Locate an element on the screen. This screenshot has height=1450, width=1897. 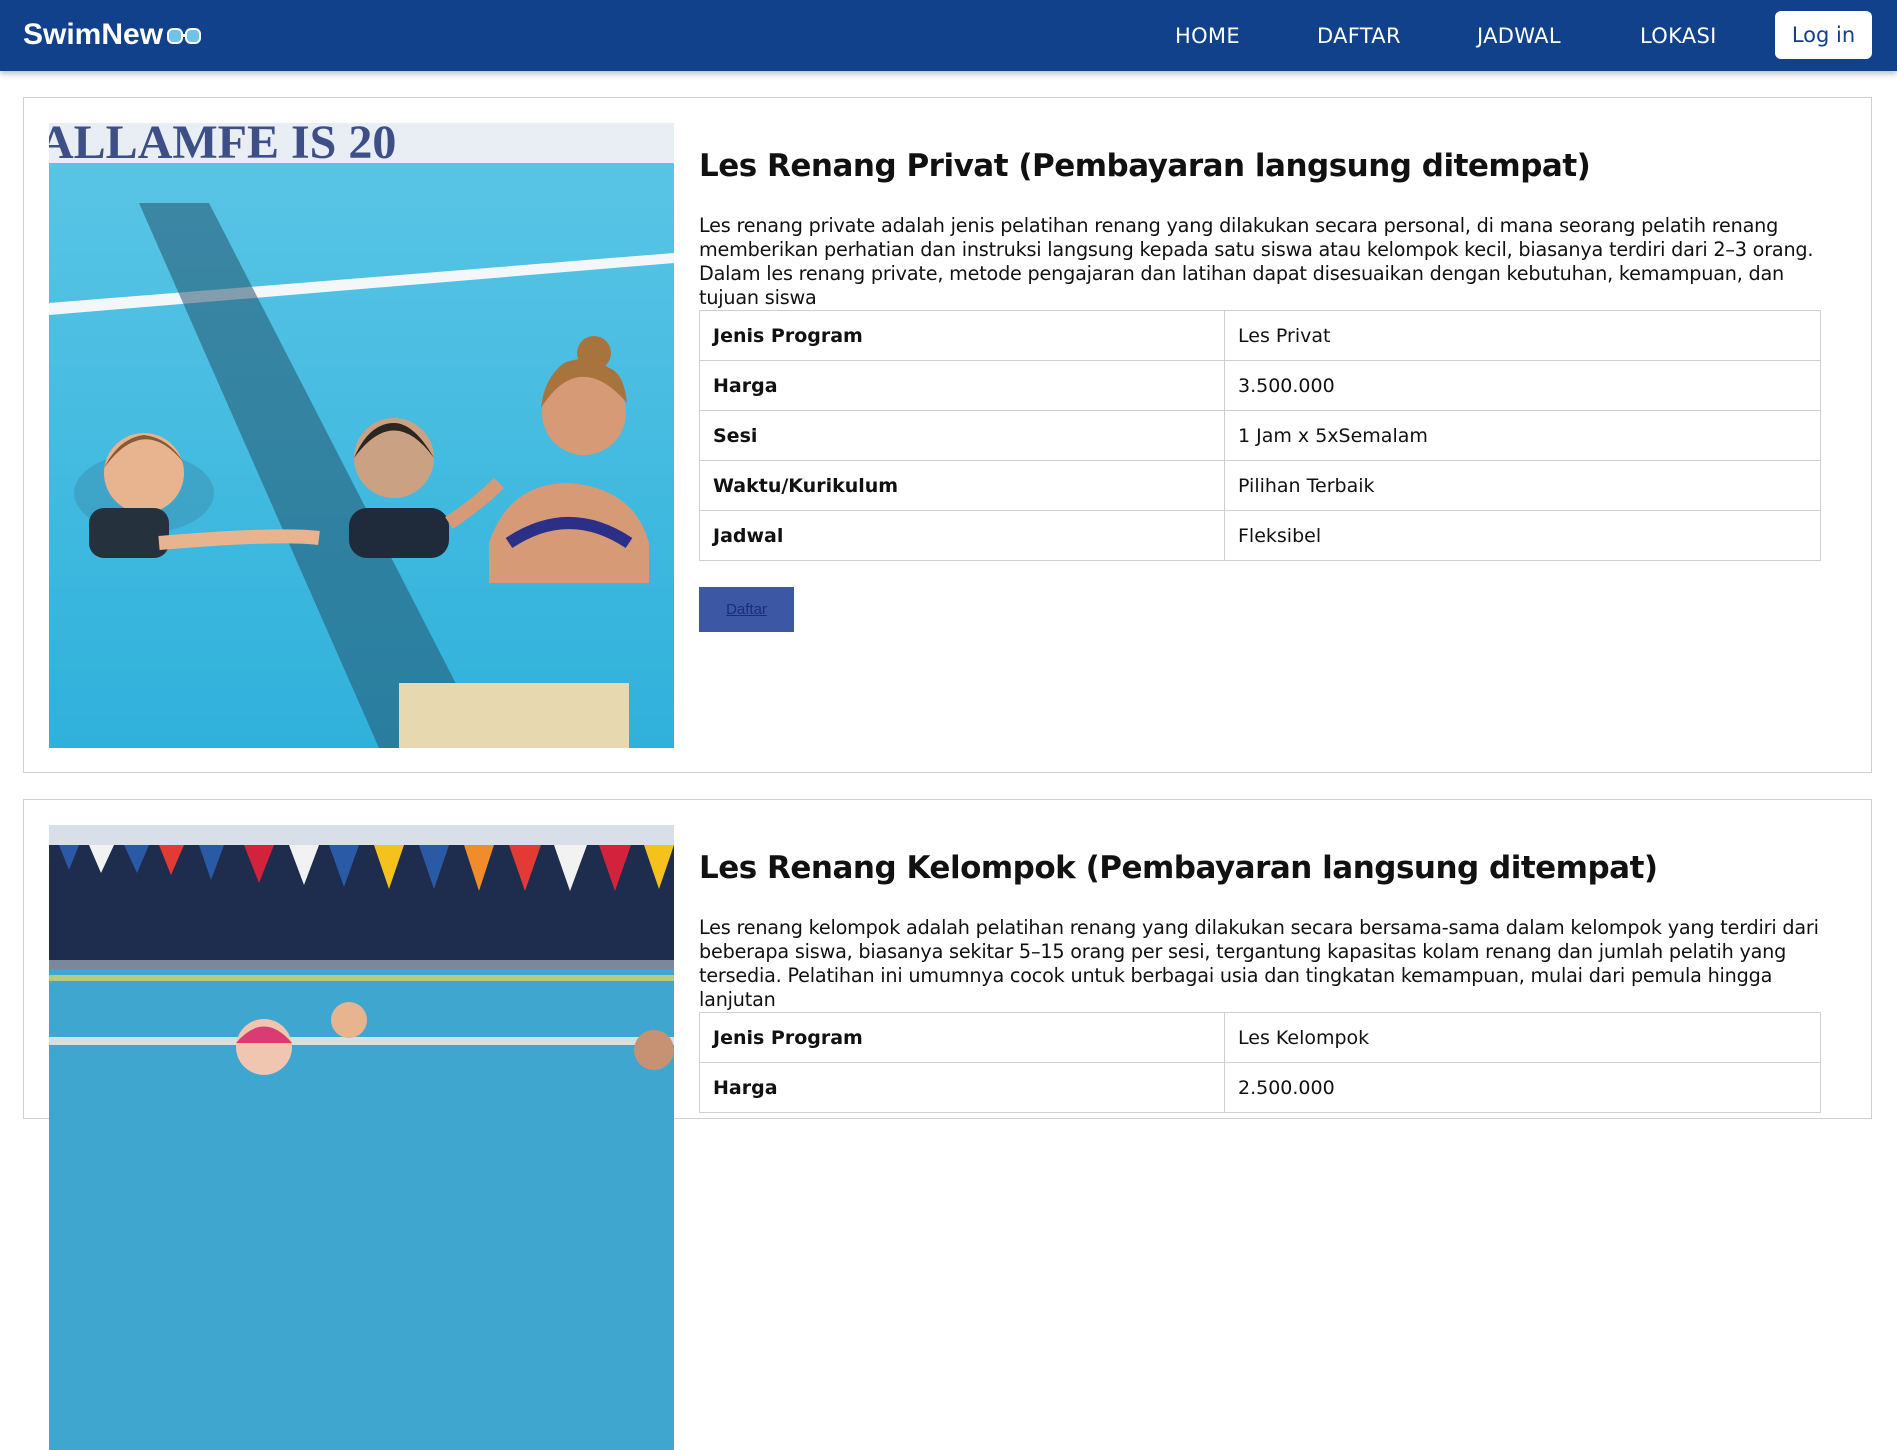
row-value: Les Kelompok is located at coordinates (1522, 1037).